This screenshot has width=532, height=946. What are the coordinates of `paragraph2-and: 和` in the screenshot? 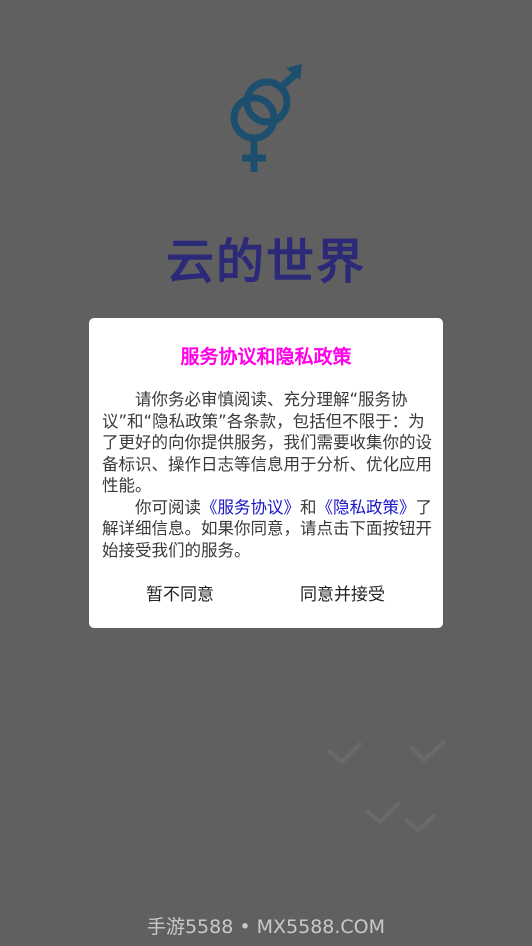 It's located at (308, 507).